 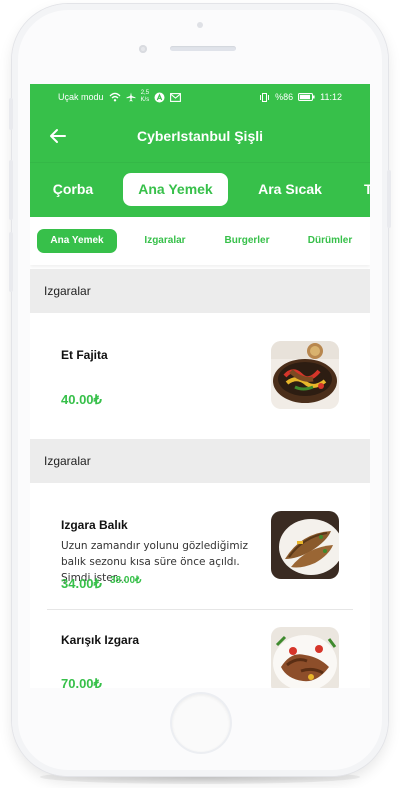 What do you see at coordinates (200, 649) in the screenshot?
I see `menu-item: Karışık Izgara 70.00₺` at bounding box center [200, 649].